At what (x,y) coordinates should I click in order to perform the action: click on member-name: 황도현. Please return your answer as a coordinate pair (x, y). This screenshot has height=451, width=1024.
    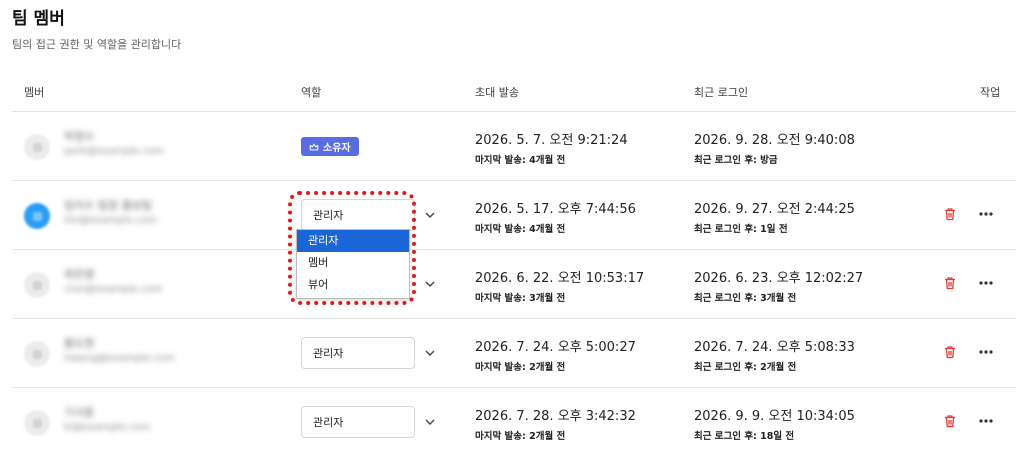
    Looking at the image, I should click on (79, 343).